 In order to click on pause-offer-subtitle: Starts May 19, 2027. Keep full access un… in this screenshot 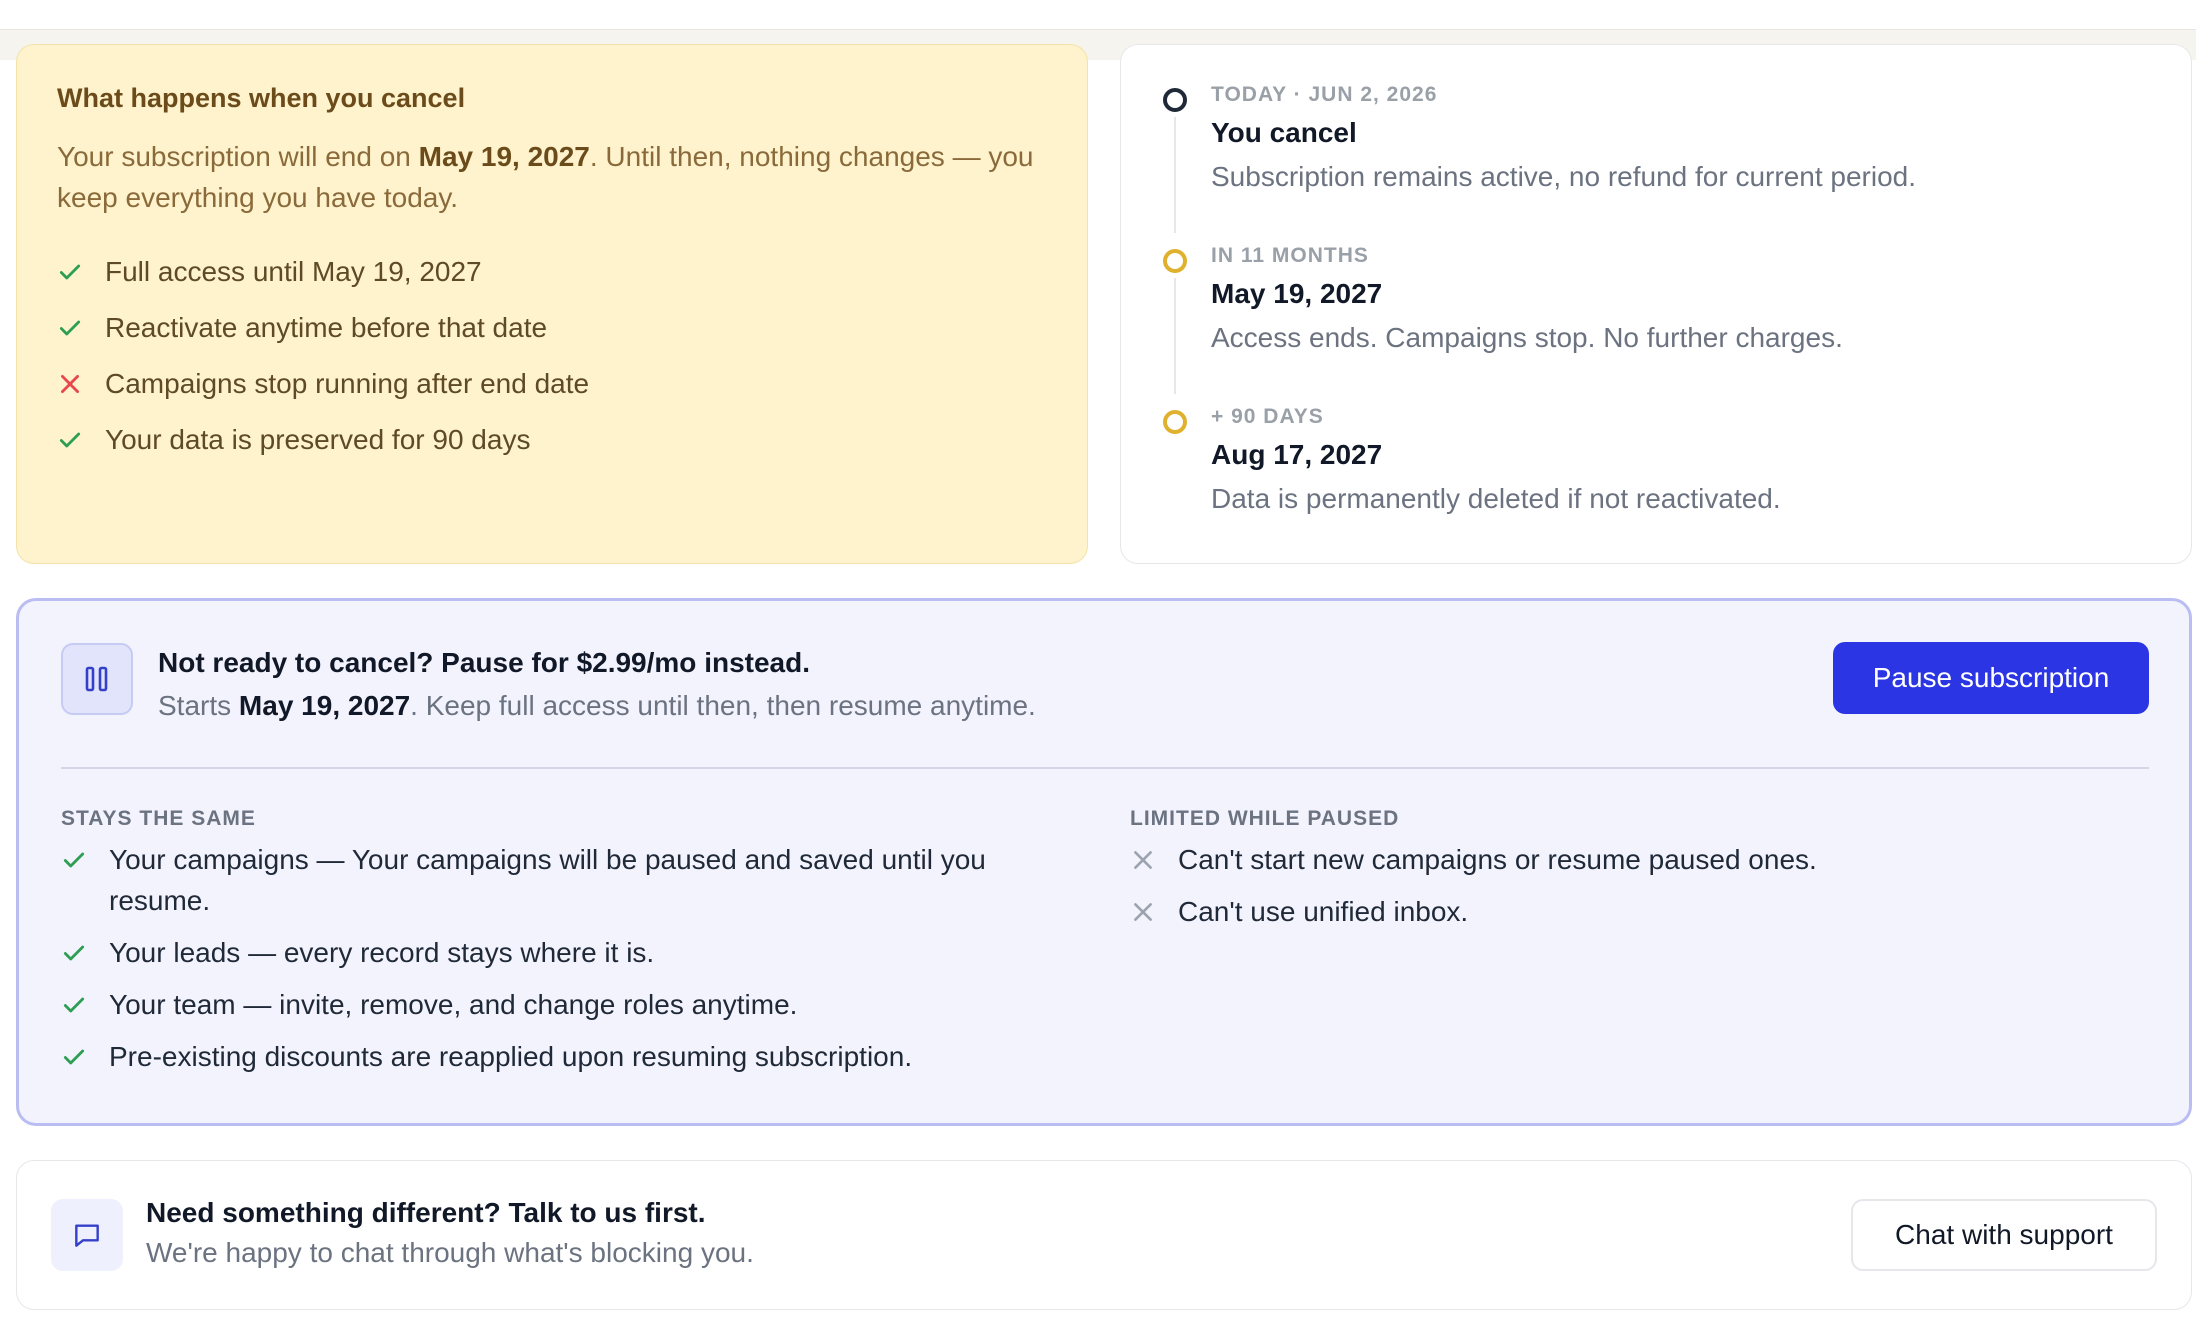, I will do `click(597, 706)`.